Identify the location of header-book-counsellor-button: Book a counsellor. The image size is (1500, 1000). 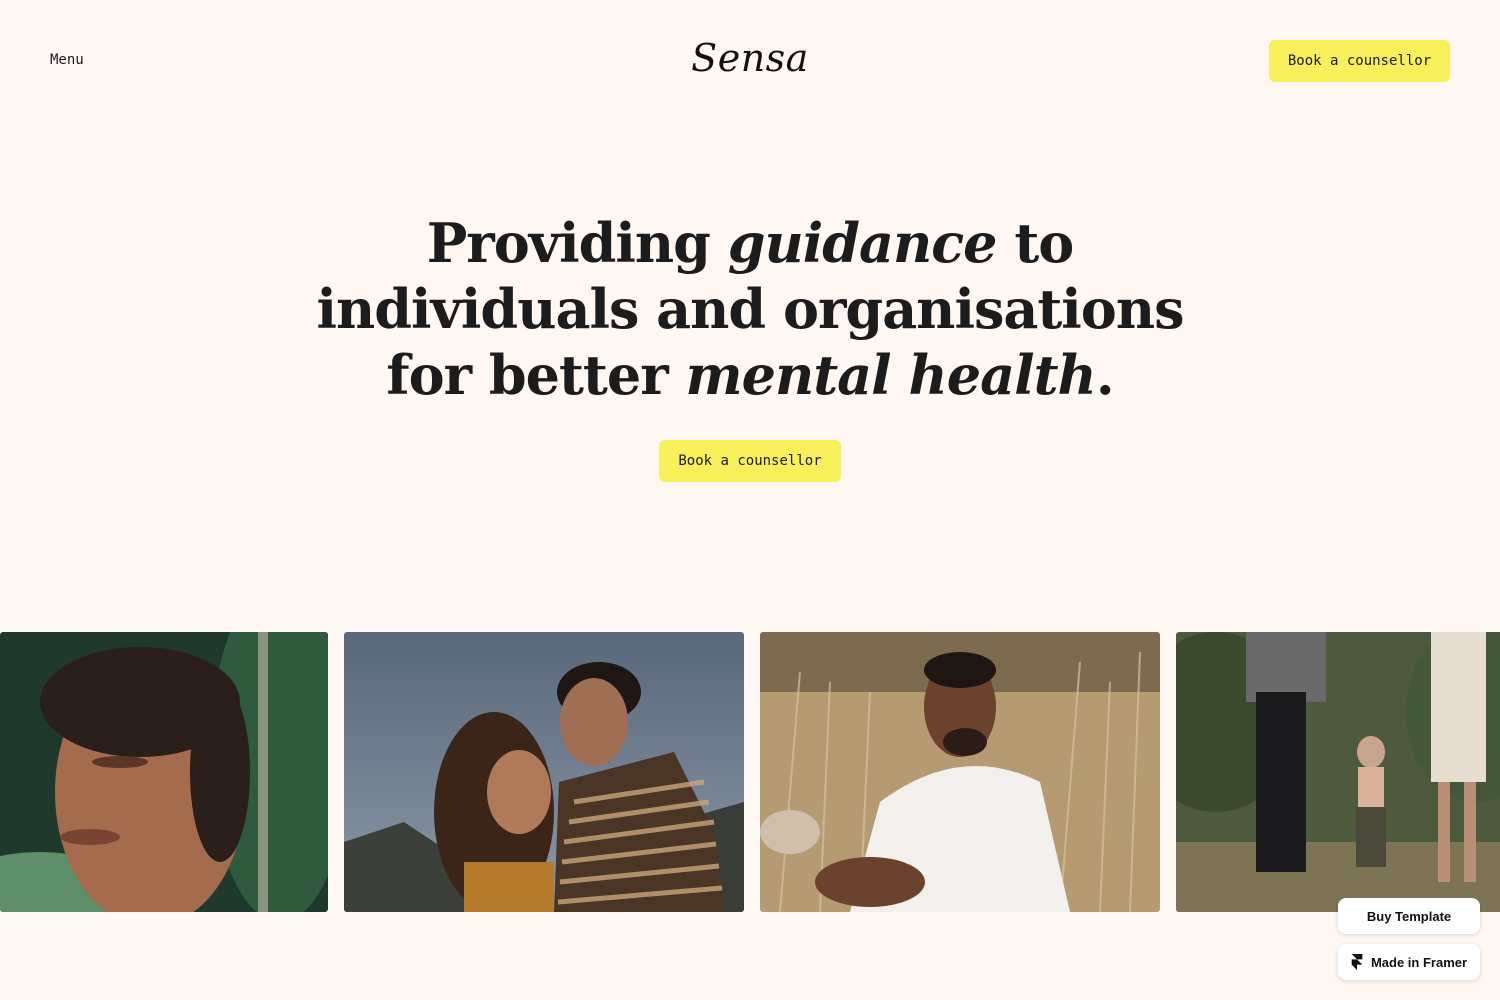
(1359, 61).